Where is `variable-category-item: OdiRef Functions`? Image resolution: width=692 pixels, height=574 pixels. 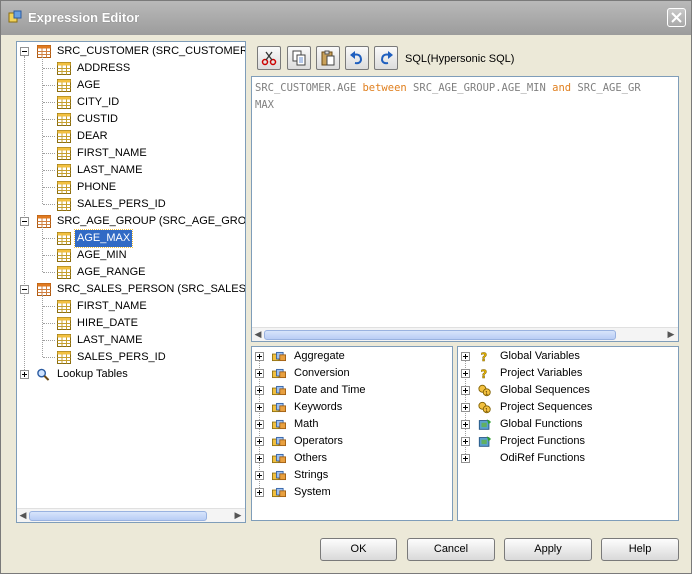
variable-category-item: OdiRef Functions is located at coordinates (568, 458).